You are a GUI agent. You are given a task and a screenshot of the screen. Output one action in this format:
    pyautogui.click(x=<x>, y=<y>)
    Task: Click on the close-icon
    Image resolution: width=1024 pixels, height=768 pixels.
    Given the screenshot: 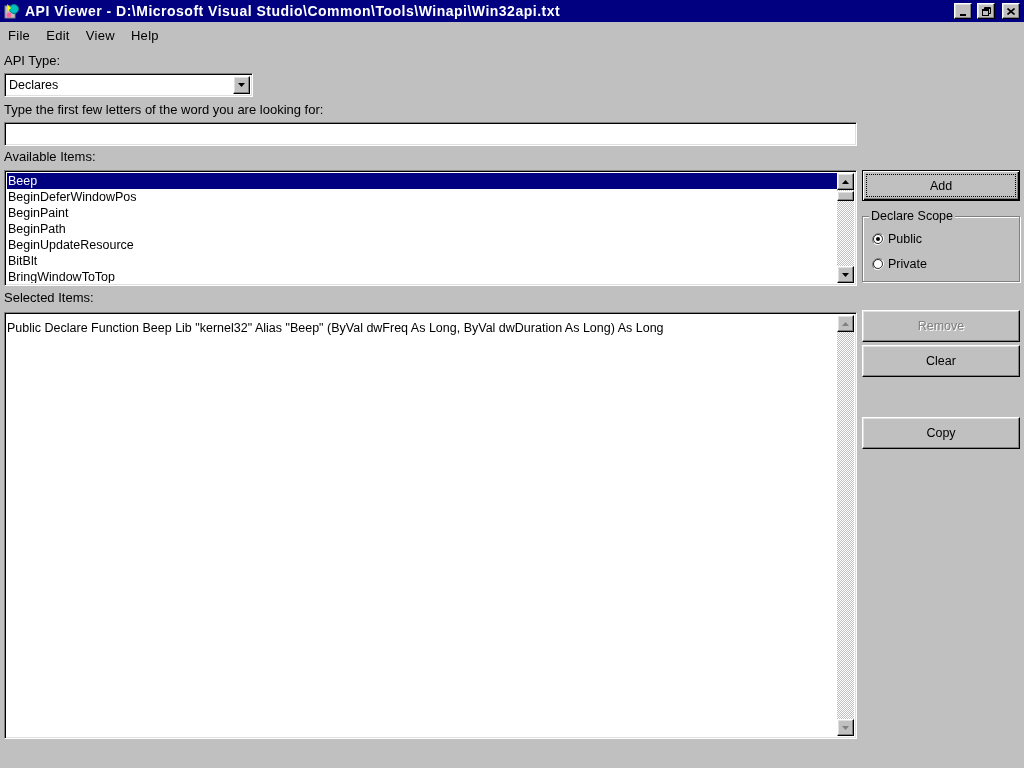 What is the action you would take?
    pyautogui.click(x=1011, y=11)
    